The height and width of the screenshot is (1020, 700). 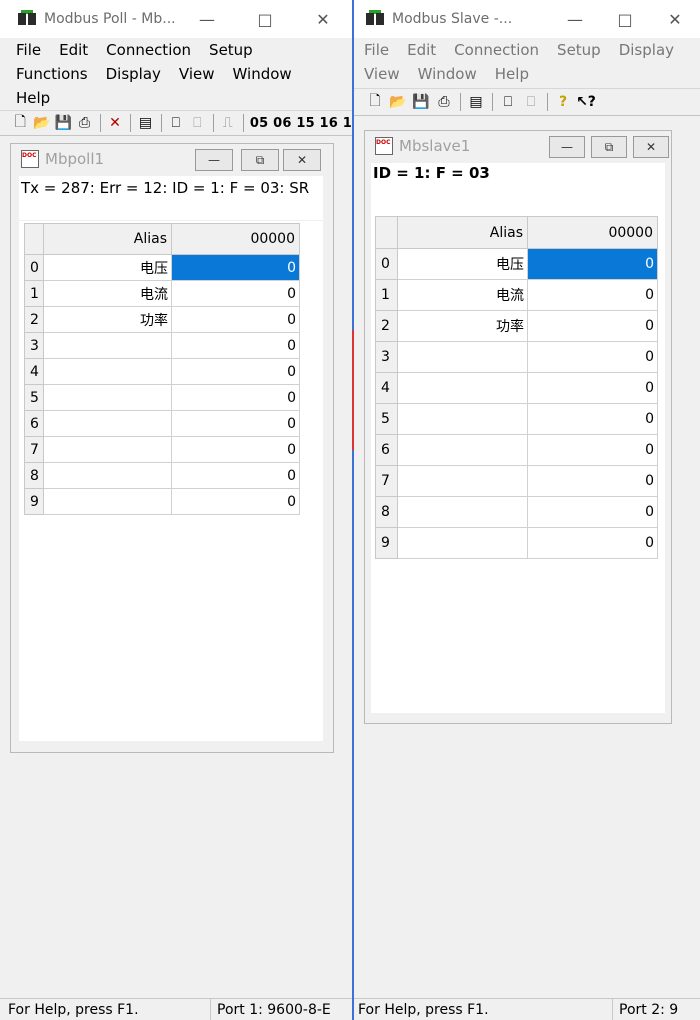 What do you see at coordinates (115, 123) in the screenshot?
I see `delete-x-icon: ✕` at bounding box center [115, 123].